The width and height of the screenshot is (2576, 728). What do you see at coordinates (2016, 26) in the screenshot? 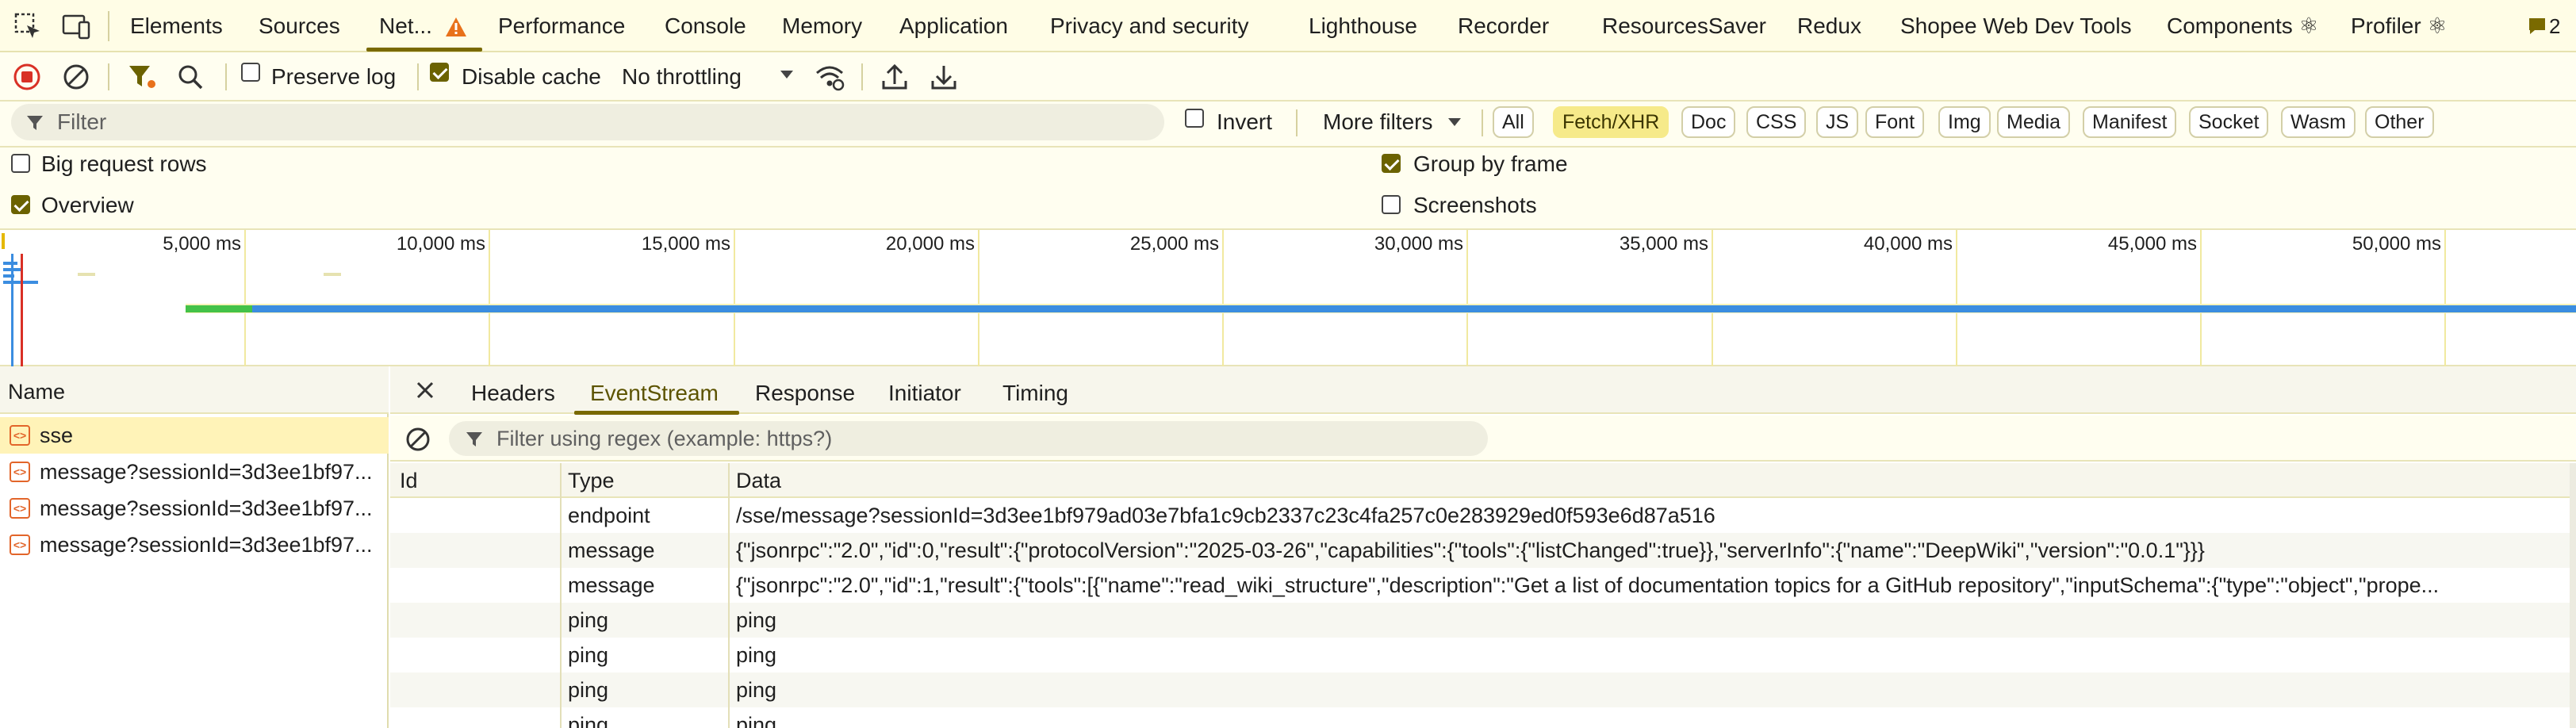
I see `tab-shopee-web-dev-tools: Shopee Web Dev Tools` at bounding box center [2016, 26].